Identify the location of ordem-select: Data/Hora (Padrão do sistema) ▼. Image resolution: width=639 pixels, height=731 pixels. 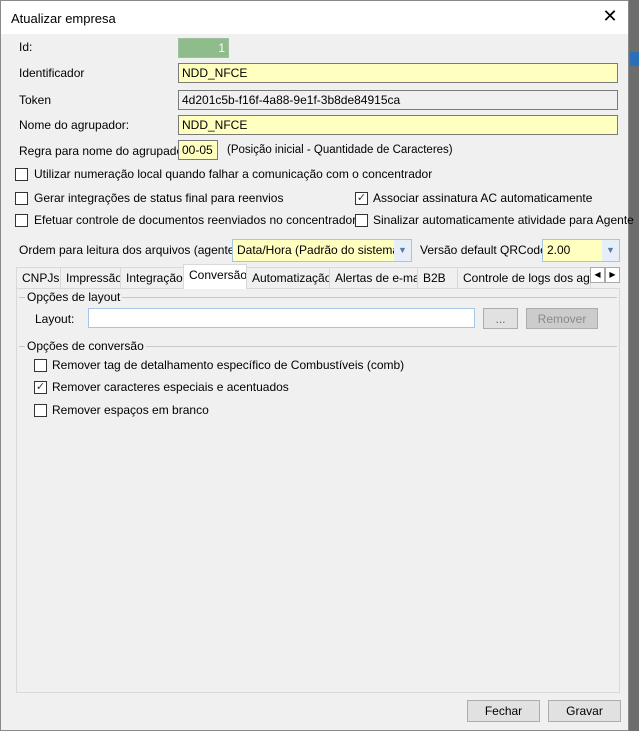
(322, 250).